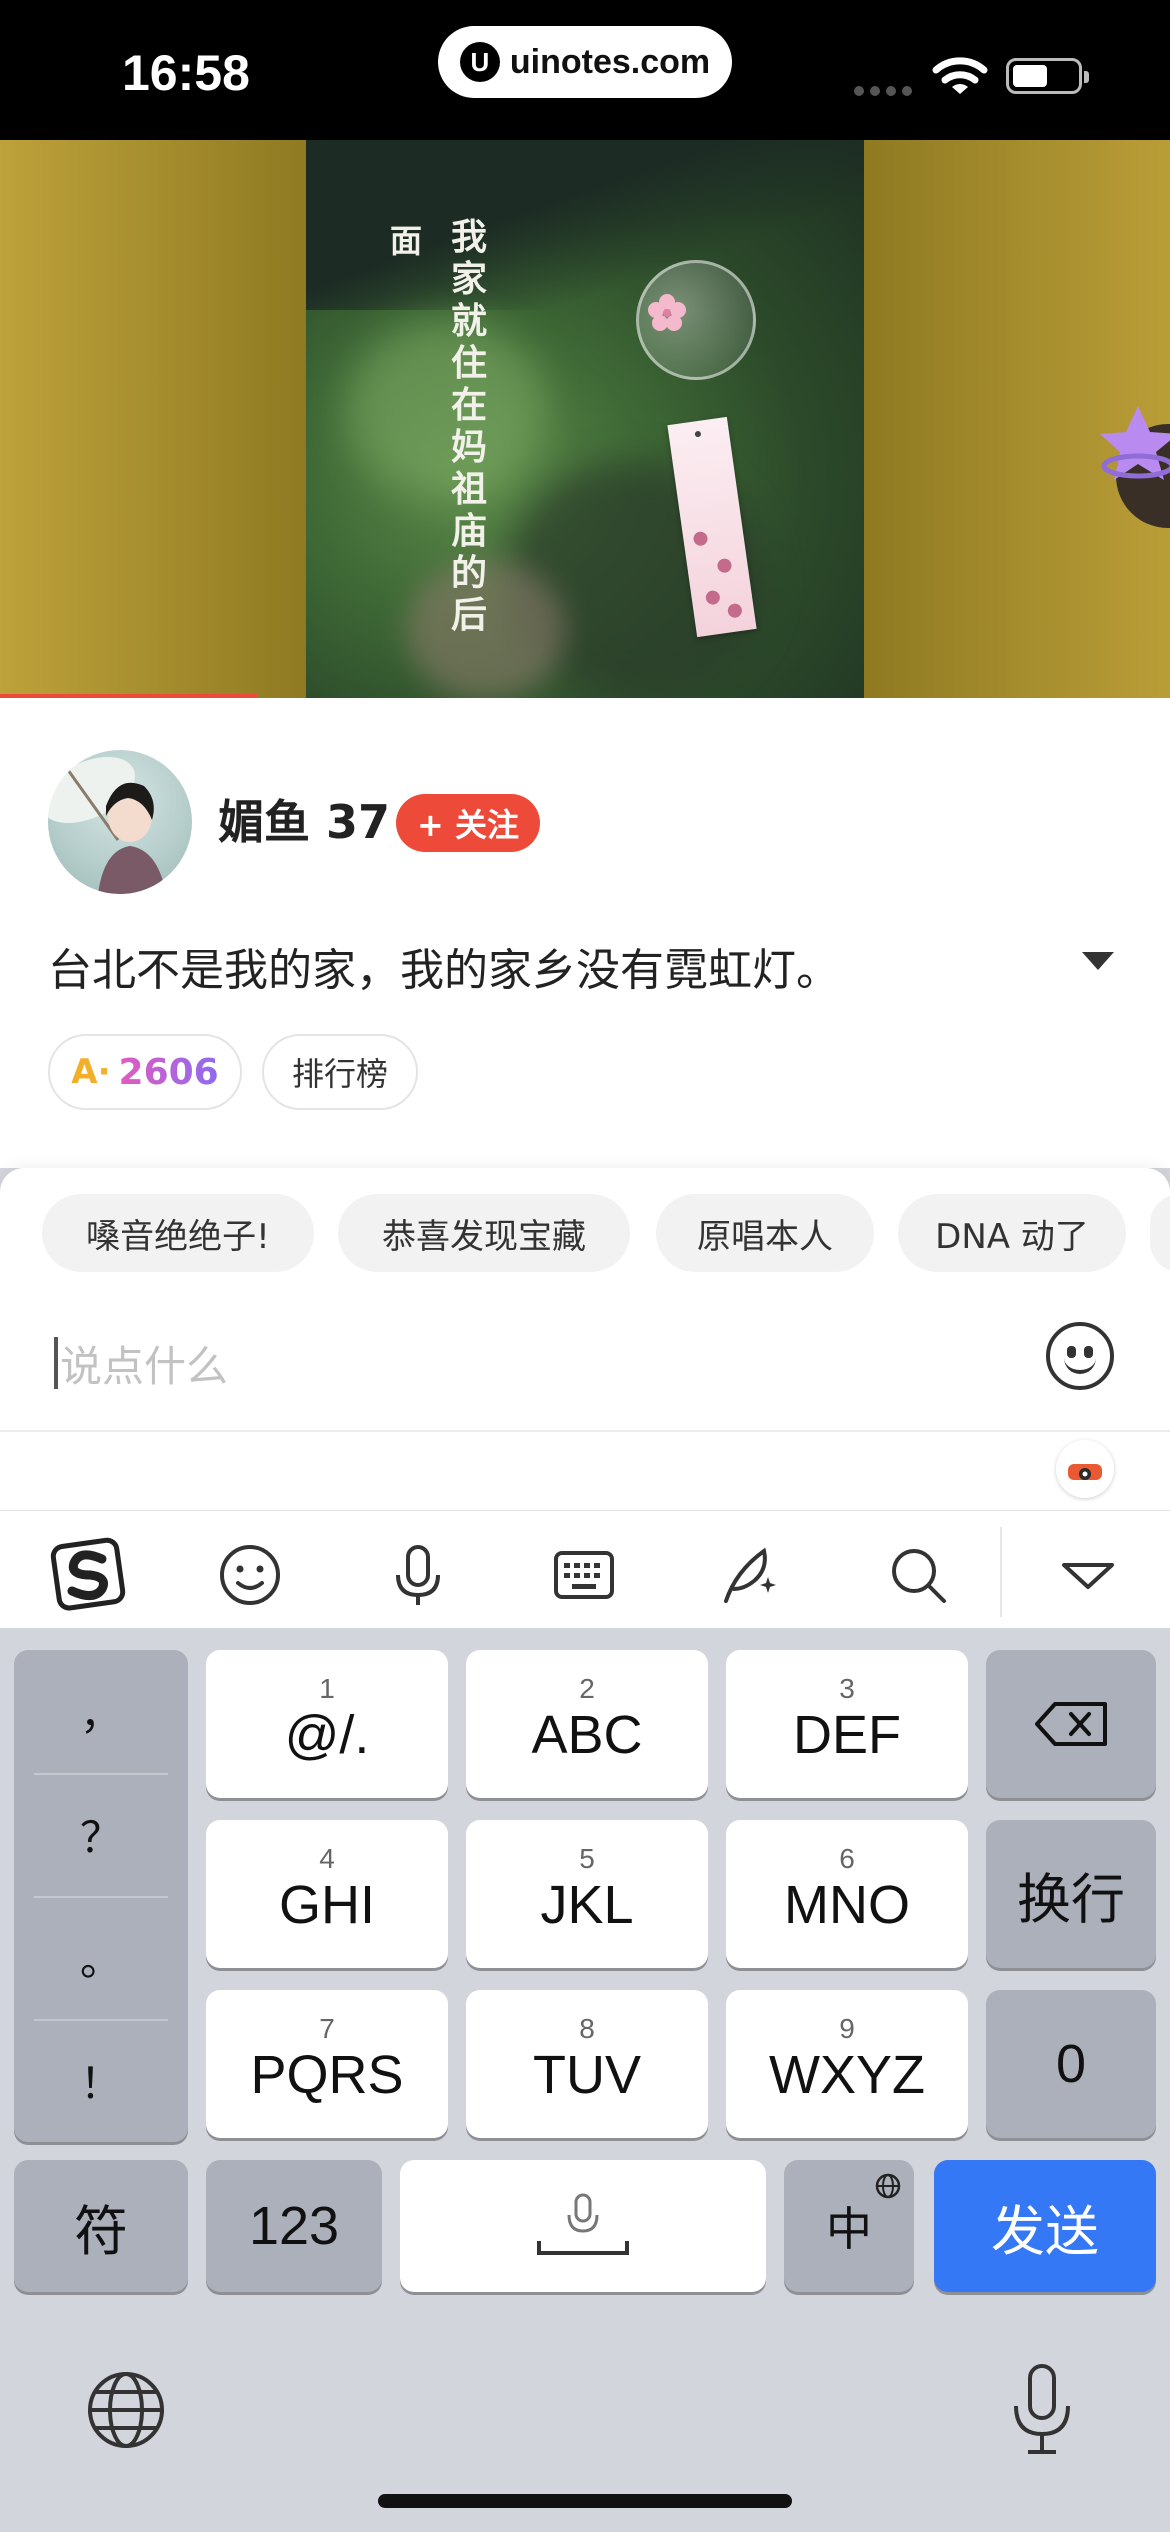  I want to click on punctuation-column: ， ？ 。 ！, so click(101, 1896).